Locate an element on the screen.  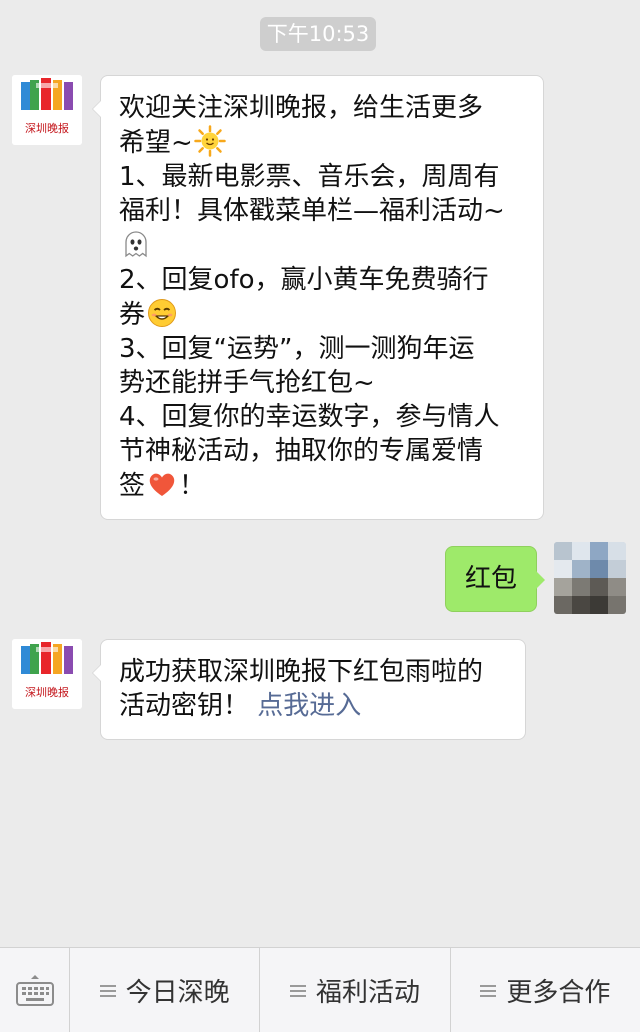
message-text: 券 is located at coordinates (132, 315).